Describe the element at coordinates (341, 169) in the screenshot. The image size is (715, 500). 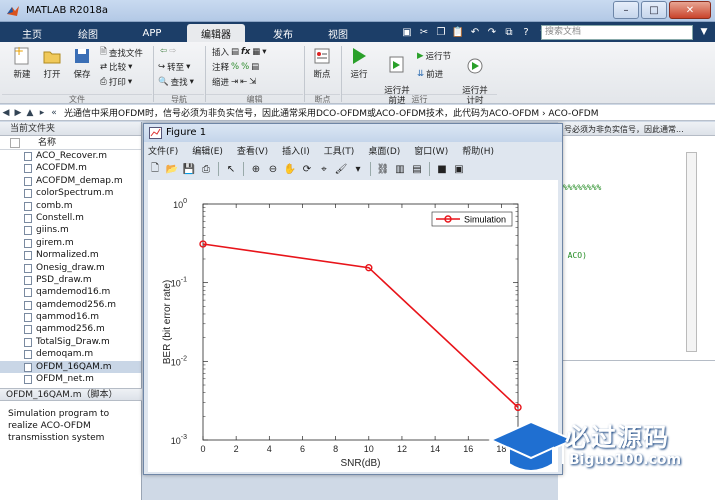
I see `brush-icon: 🖌` at that location.